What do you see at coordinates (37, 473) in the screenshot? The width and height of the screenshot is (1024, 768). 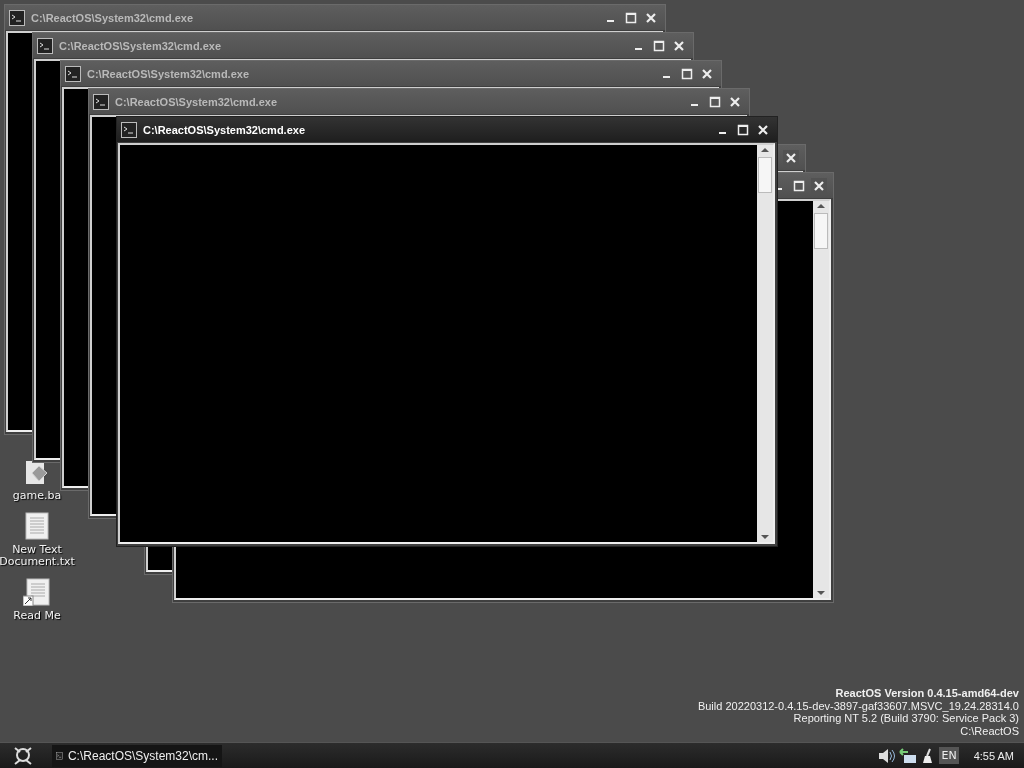 I see `batch-file-icon` at bounding box center [37, 473].